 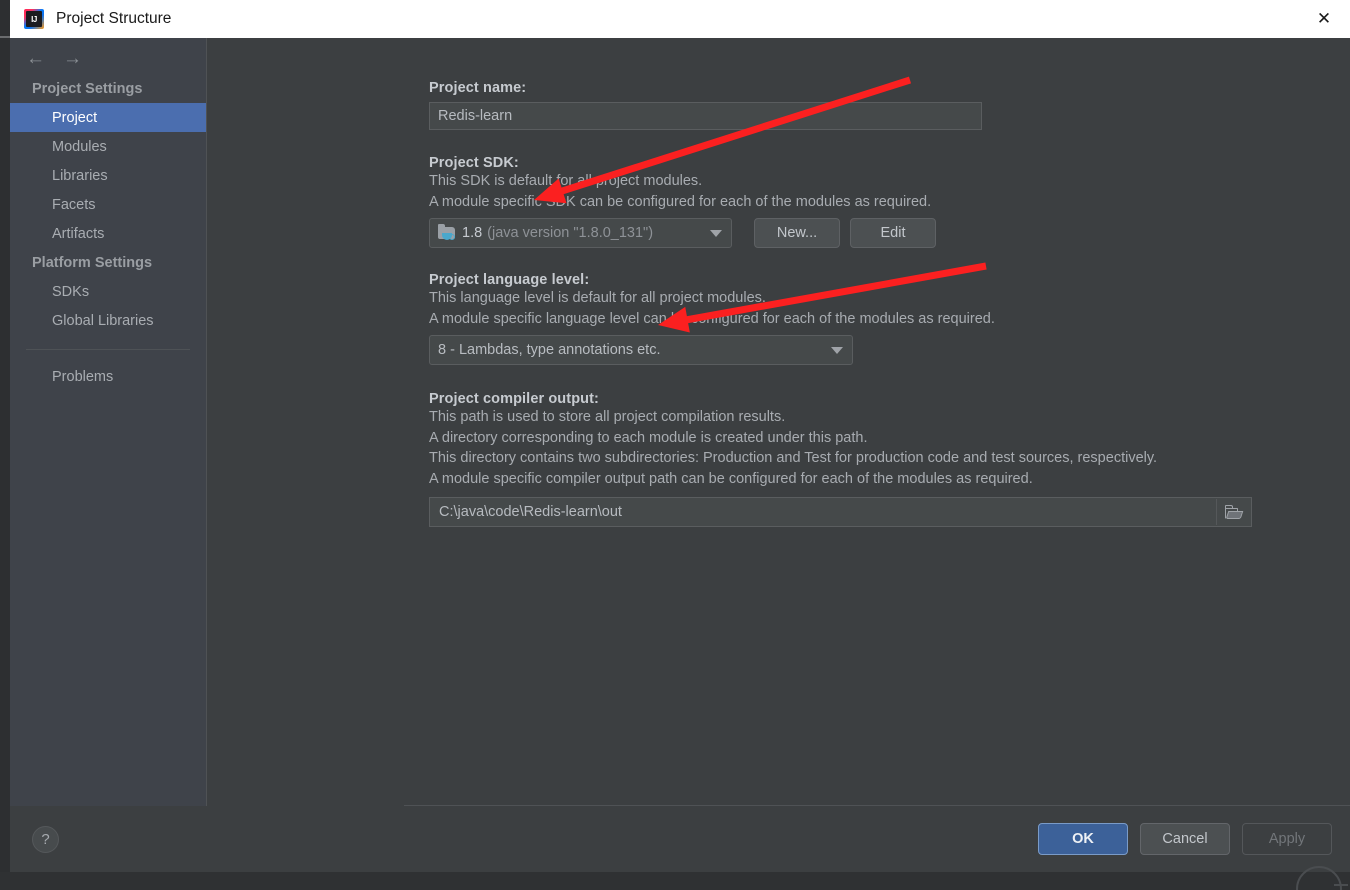 I want to click on sidebar-item-label: Global Libraries, so click(x=103, y=320).